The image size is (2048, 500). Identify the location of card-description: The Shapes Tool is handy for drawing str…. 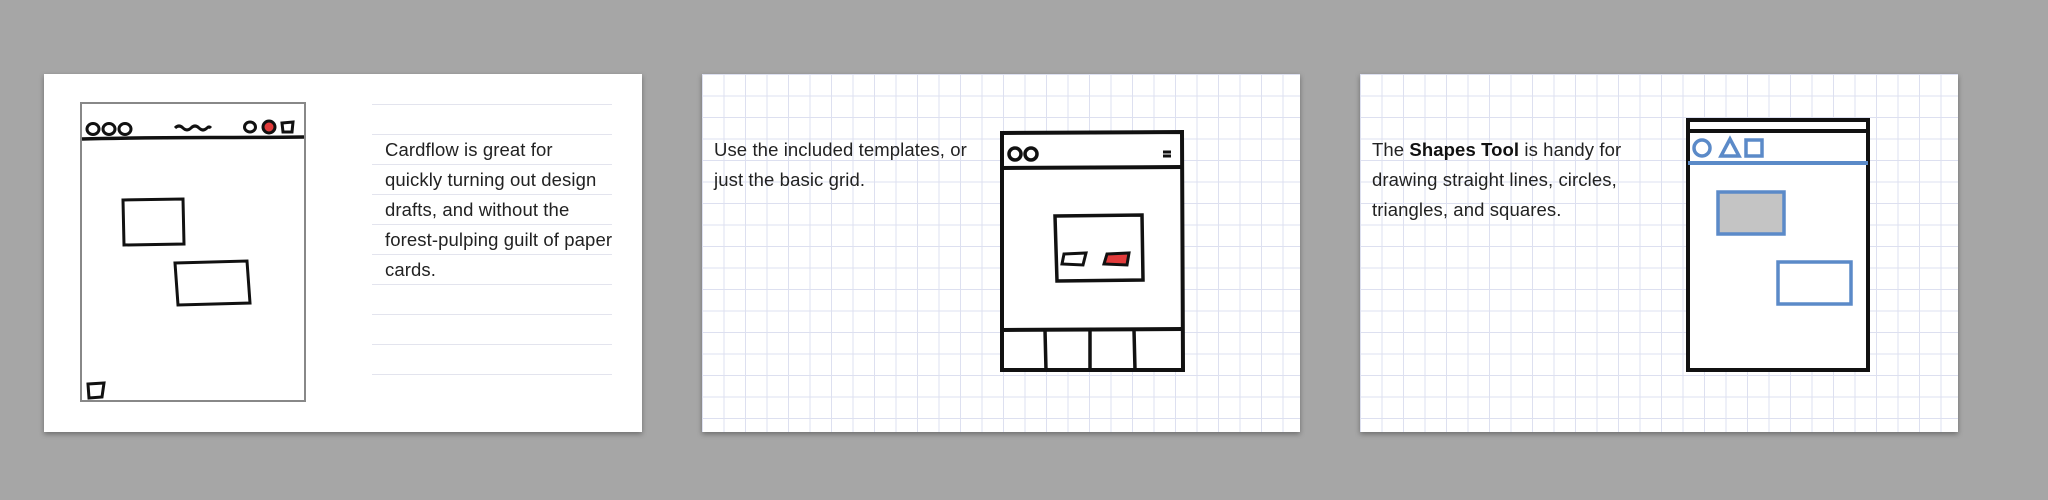
(1507, 180).